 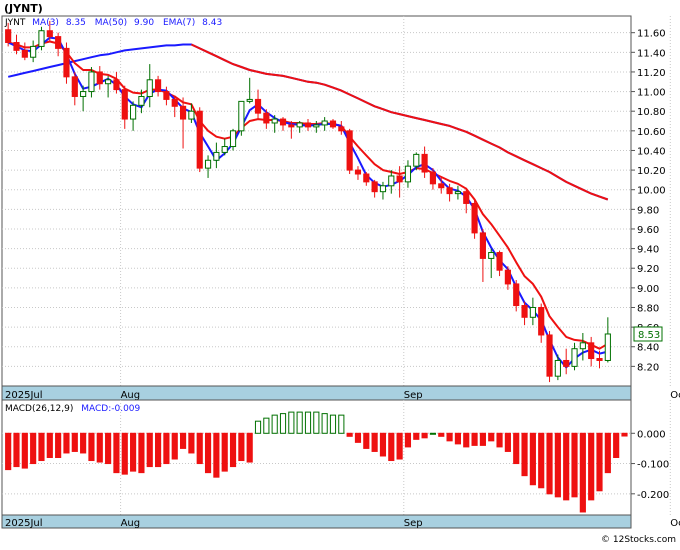 What do you see at coordinates (73, 409) in the screenshot?
I see `macd-legend: MACD(26,12,9) MACD:-0.009` at bounding box center [73, 409].